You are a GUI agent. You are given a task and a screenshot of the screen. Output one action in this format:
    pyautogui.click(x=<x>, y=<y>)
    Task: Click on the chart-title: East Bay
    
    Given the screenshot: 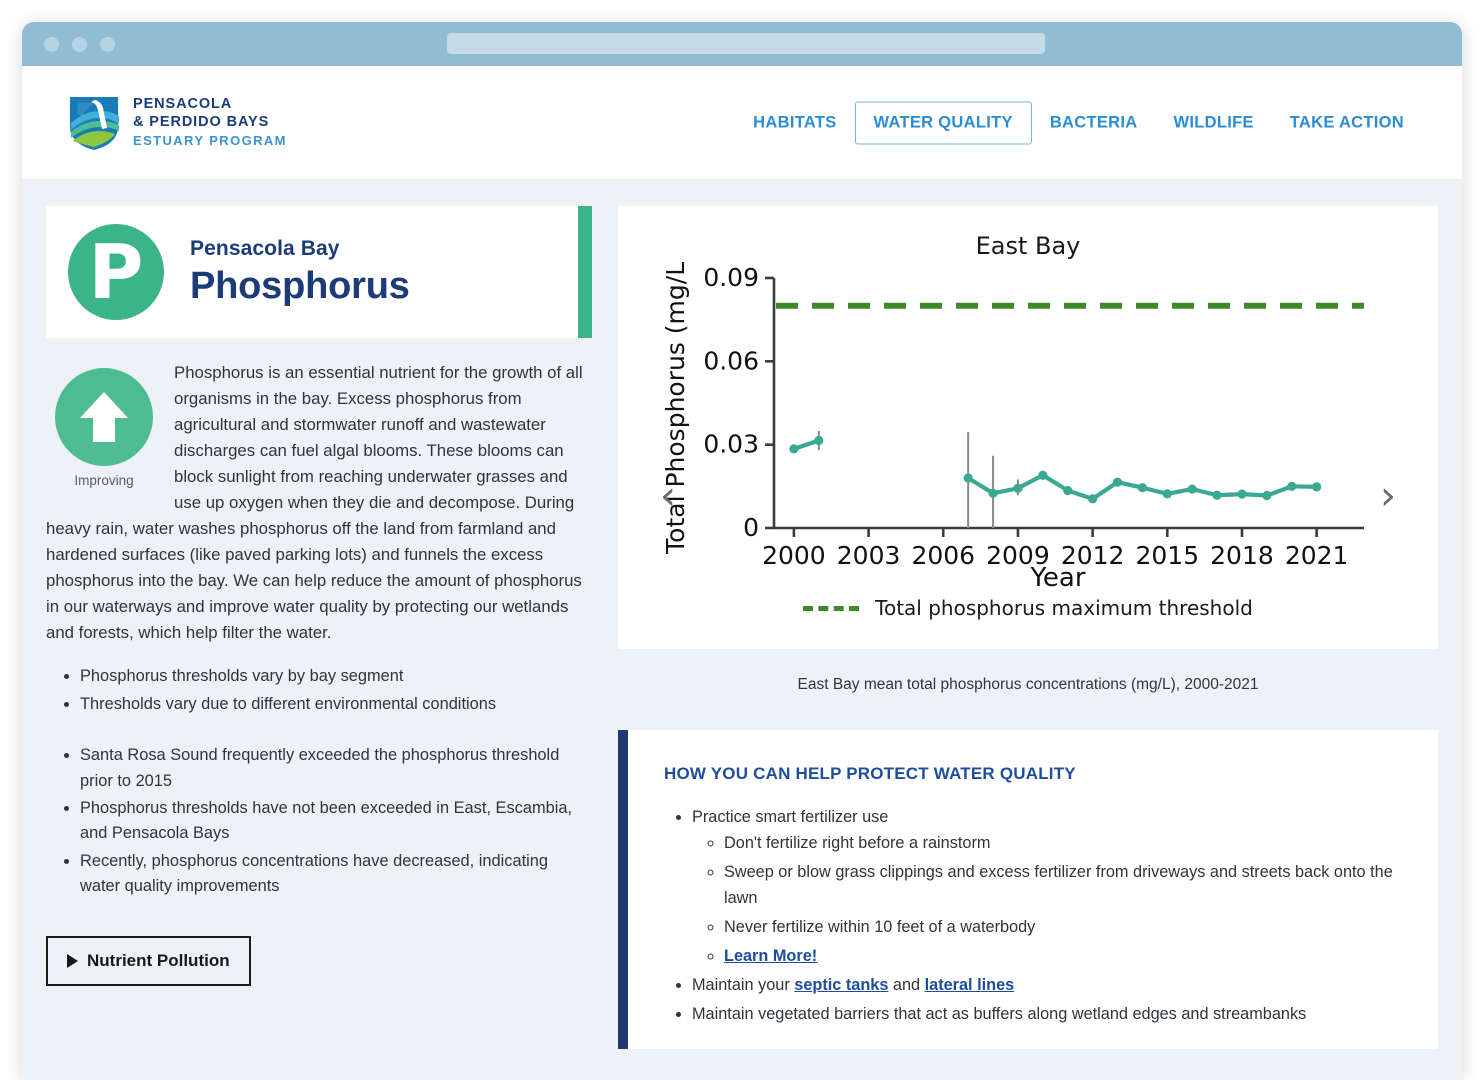 What is the action you would take?
    pyautogui.click(x=1028, y=246)
    